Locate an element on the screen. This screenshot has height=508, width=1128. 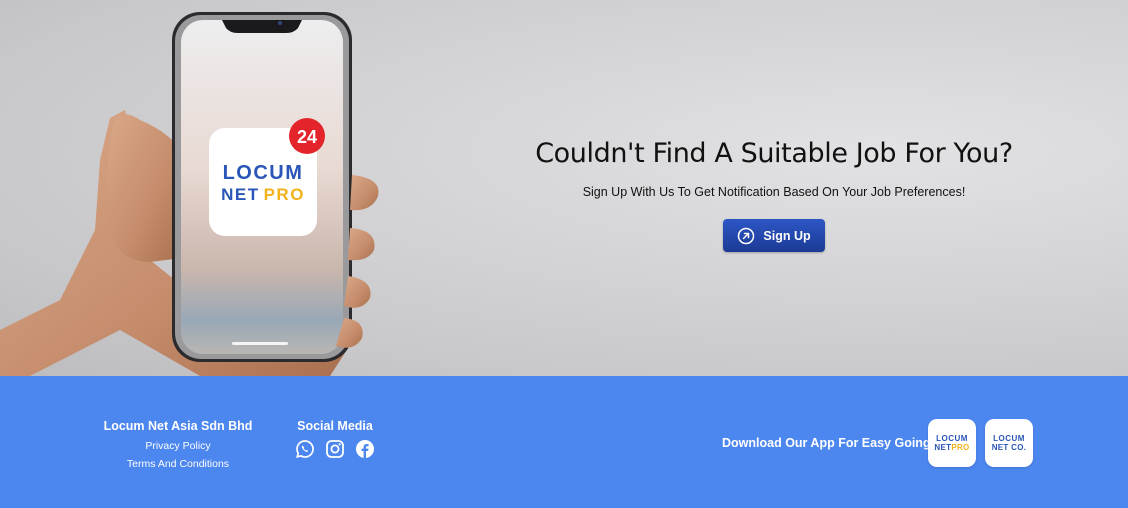
locum-net-co-app-badge: LOCUM NET CO. is located at coordinates (1009, 443).